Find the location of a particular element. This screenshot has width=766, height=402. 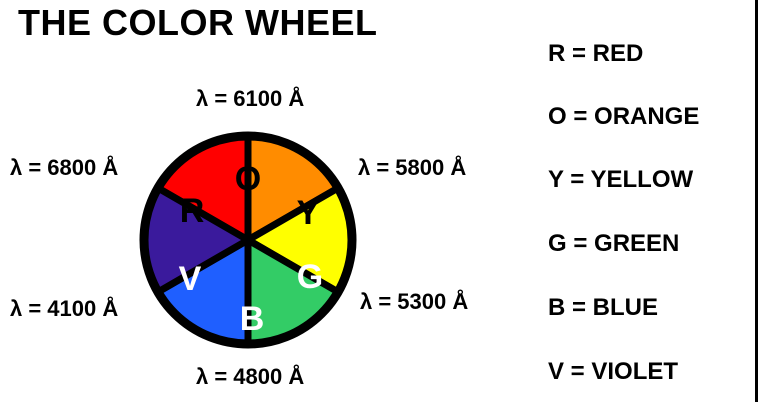

legend-red: R = RED is located at coordinates (596, 53).